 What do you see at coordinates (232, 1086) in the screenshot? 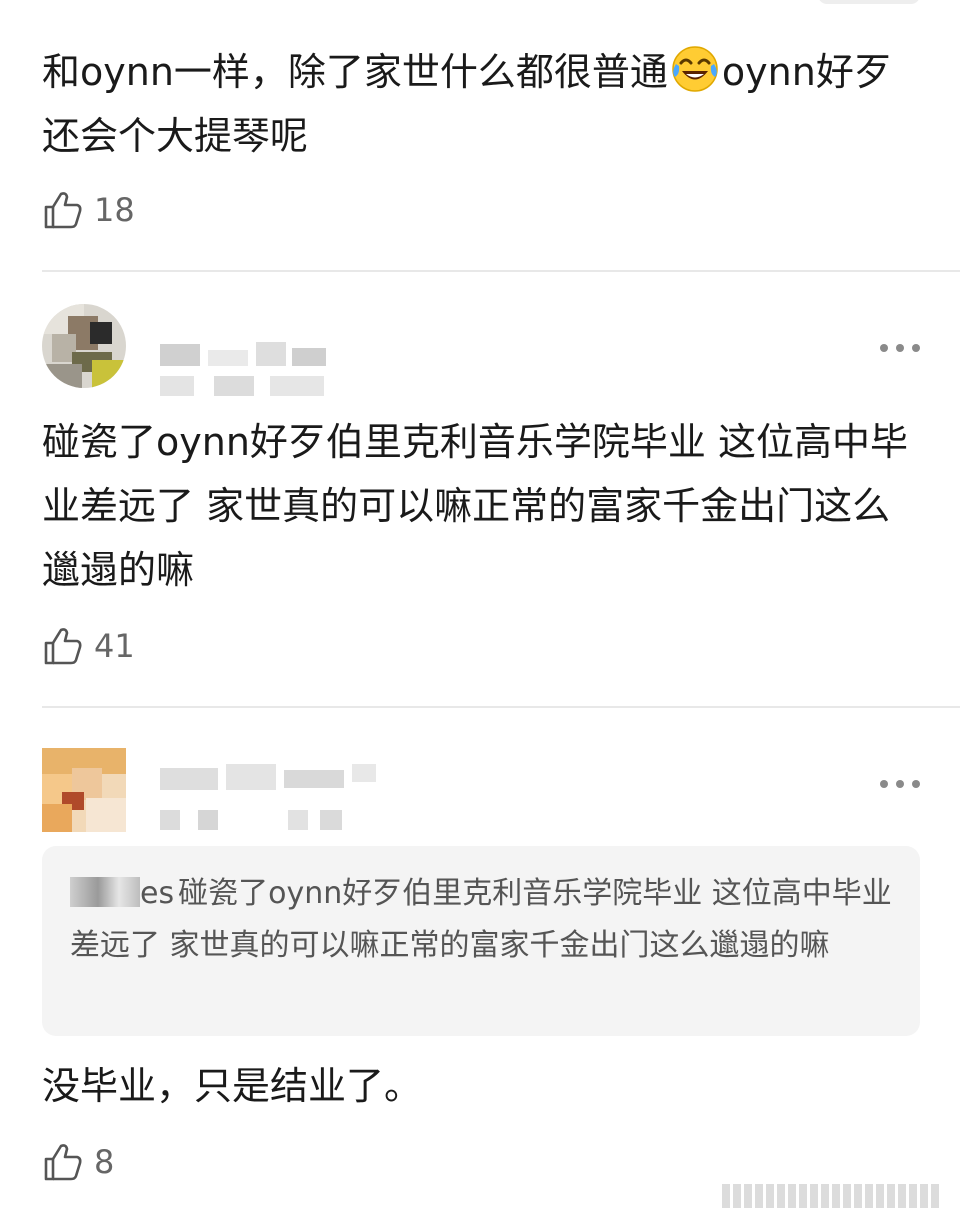
I see `comment-text: 没毕业，只是结业了。` at bounding box center [232, 1086].